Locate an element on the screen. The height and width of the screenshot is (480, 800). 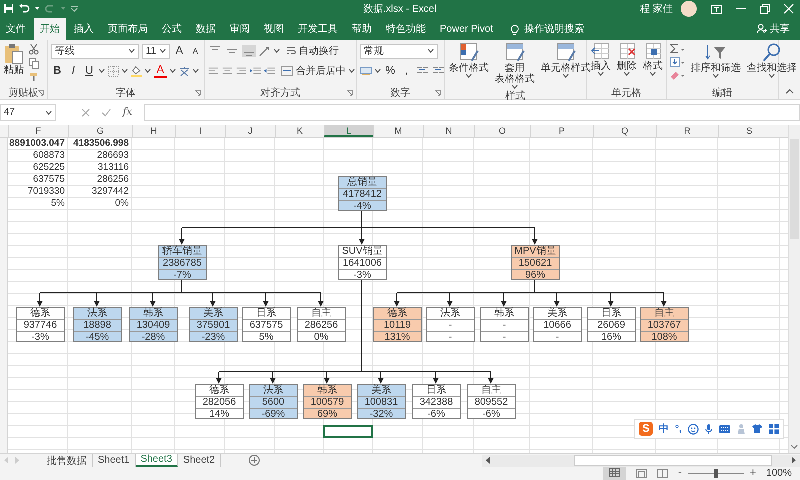
column-header: P is located at coordinates (561, 131).